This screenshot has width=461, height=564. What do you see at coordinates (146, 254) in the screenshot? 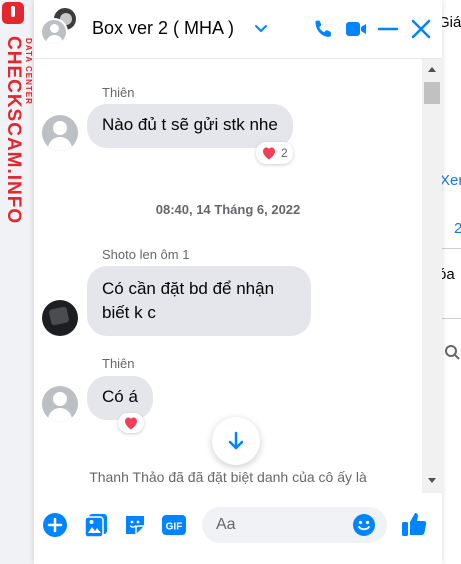
I see `sender-name: Shoto len ôm 1` at bounding box center [146, 254].